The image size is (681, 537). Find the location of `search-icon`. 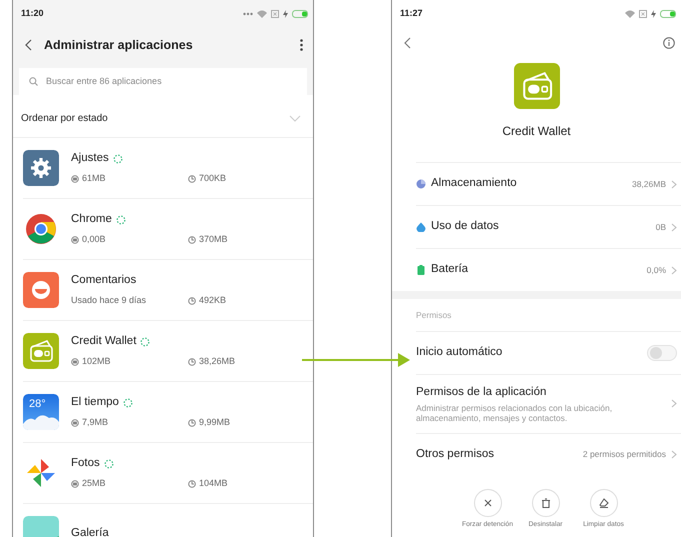

search-icon is located at coordinates (33, 81).